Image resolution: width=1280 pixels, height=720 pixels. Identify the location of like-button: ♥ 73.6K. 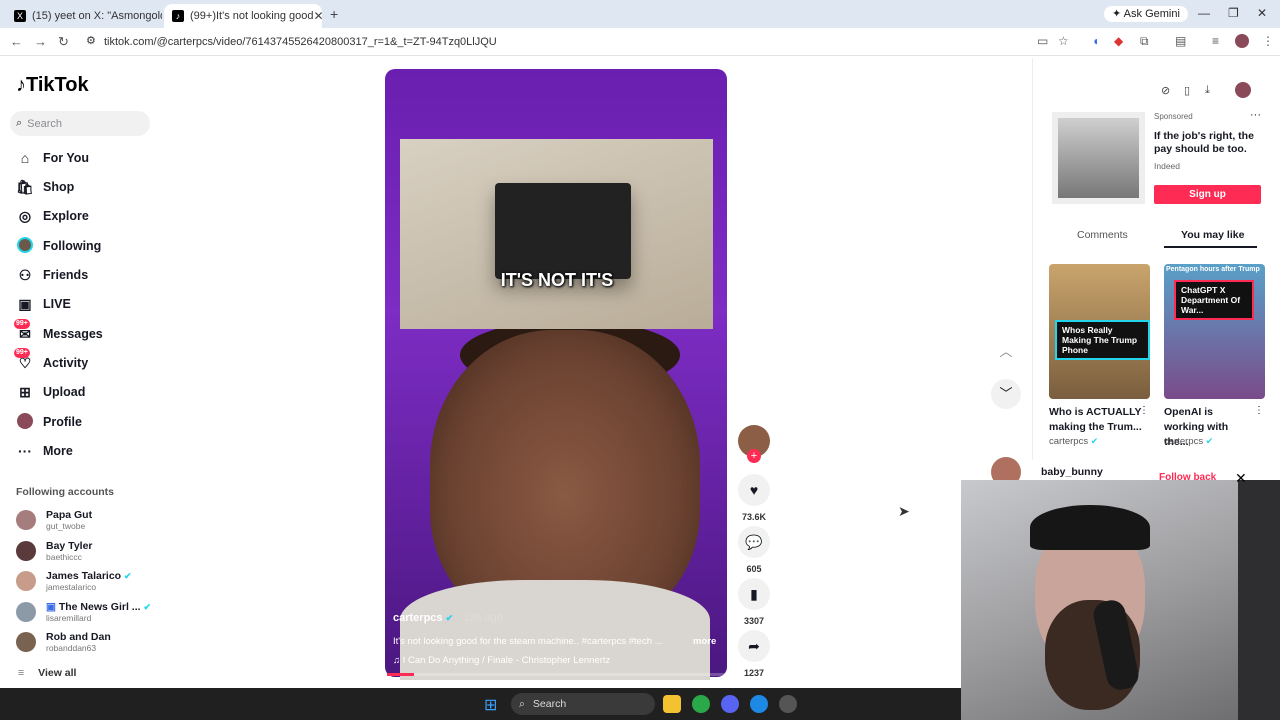
(754, 498).